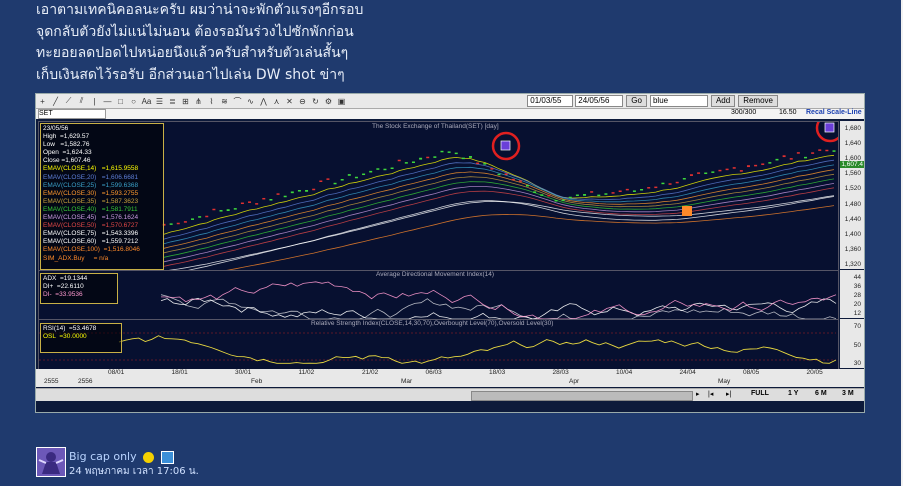  Describe the element at coordinates (698, 394) in the screenshot. I see `scroll-right-icon: ▸` at that location.